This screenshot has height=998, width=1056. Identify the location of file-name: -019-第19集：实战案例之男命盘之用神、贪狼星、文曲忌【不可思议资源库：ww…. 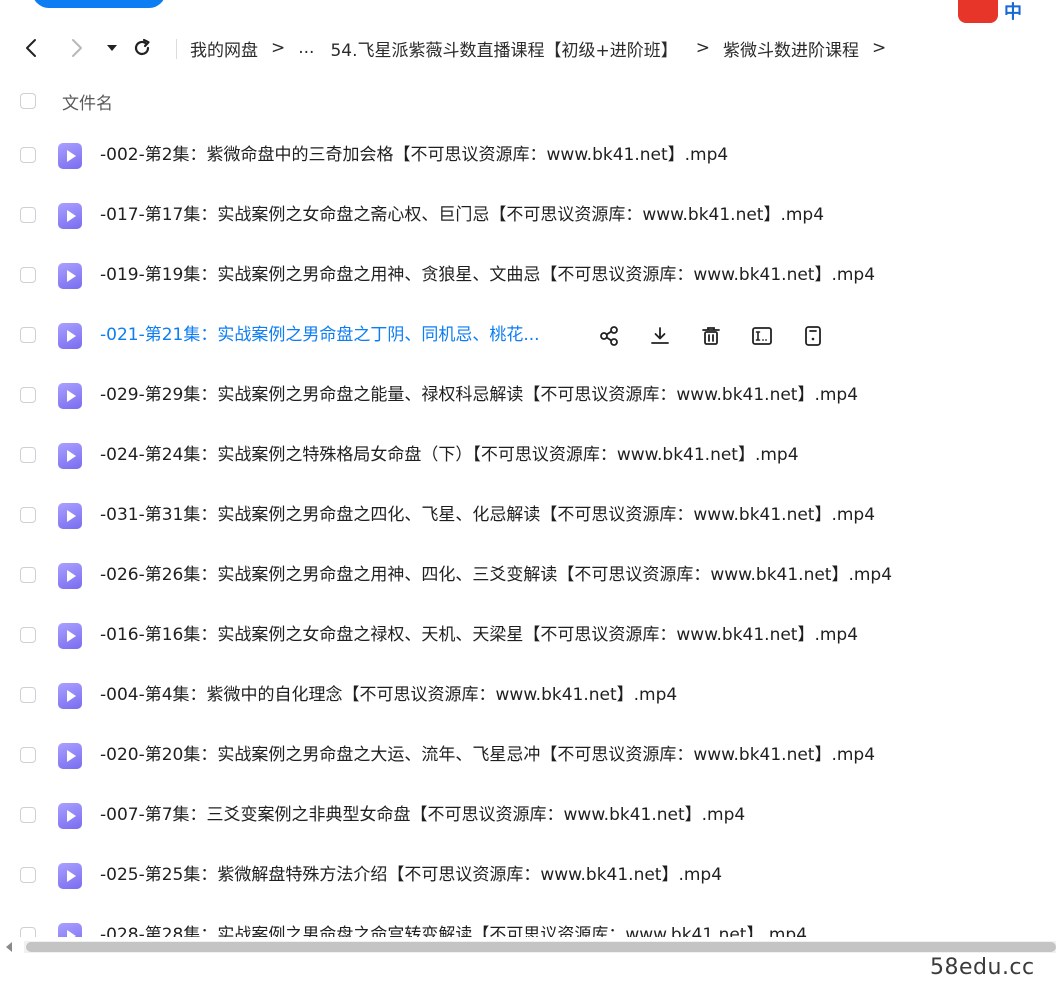
(487, 275).